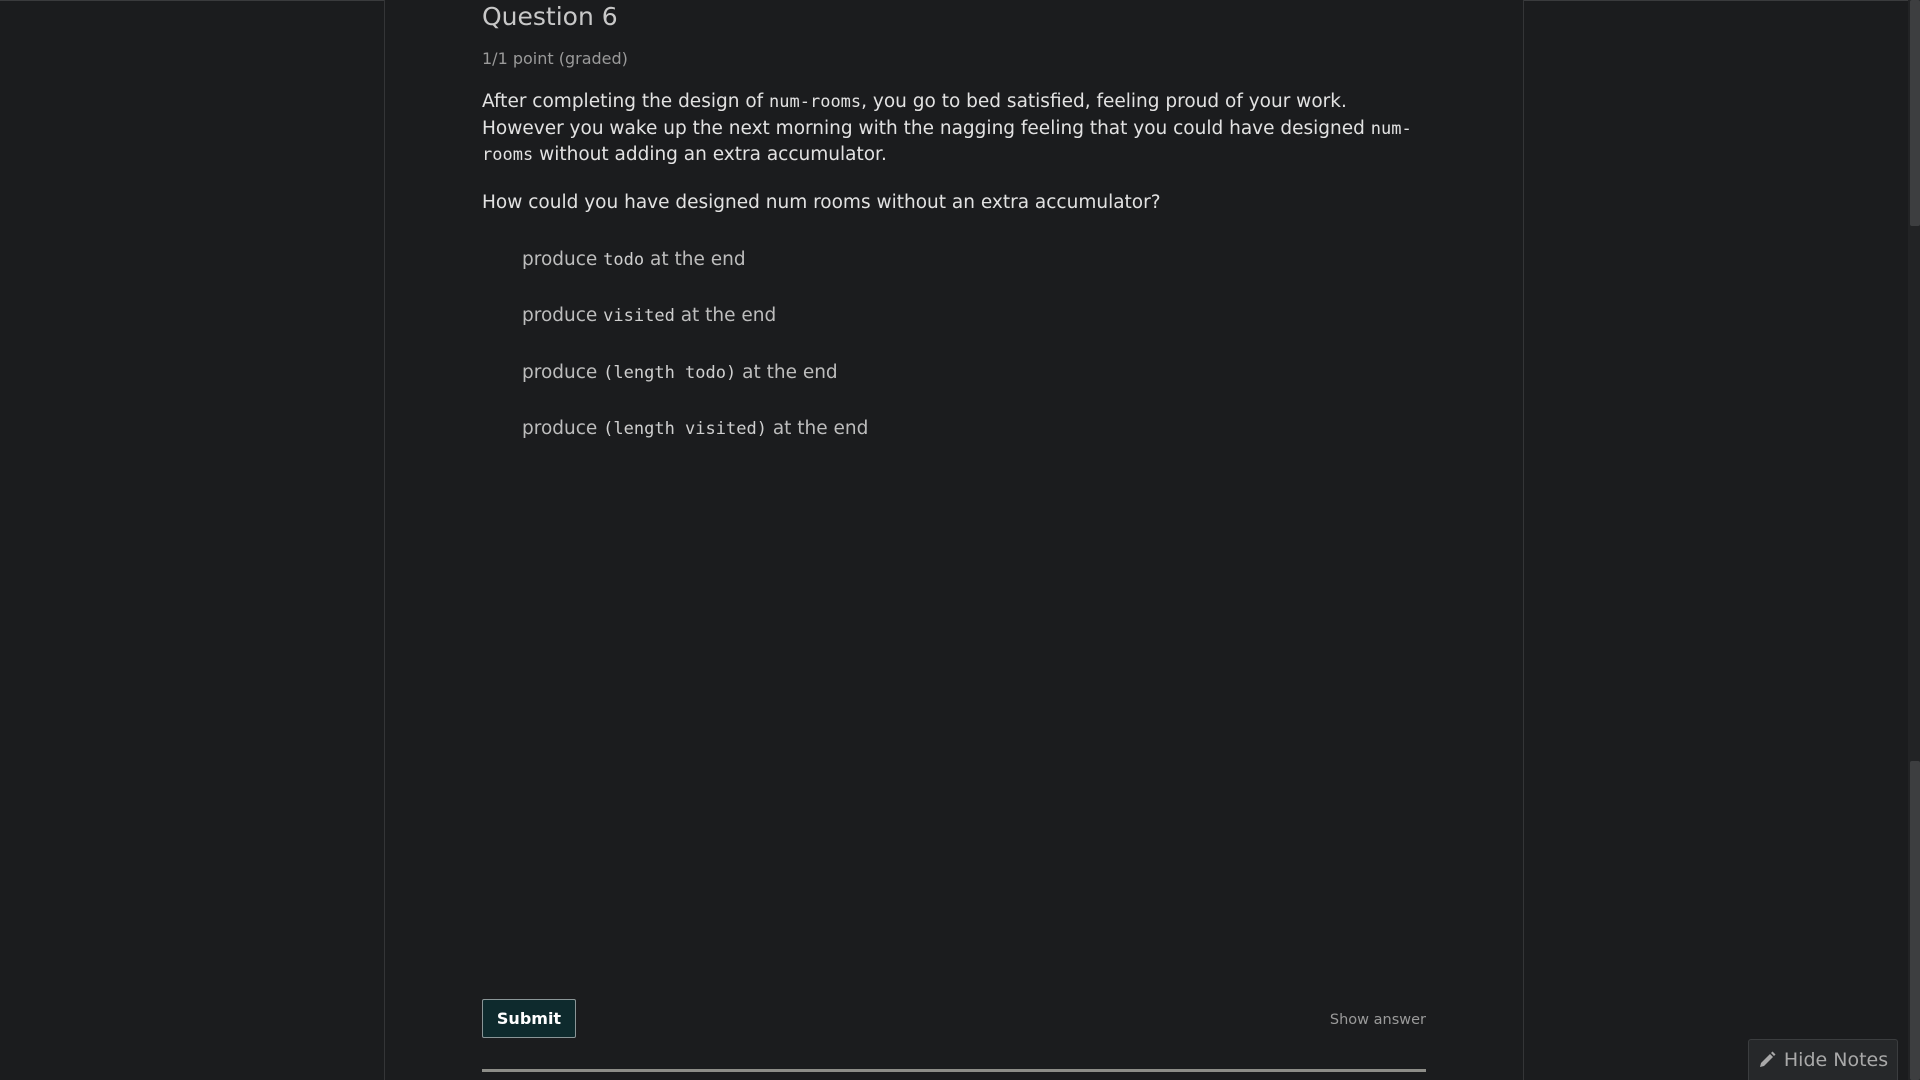 The height and width of the screenshot is (1080, 1920). I want to click on hide-notes-button: Hide Notes, so click(1823, 1059).